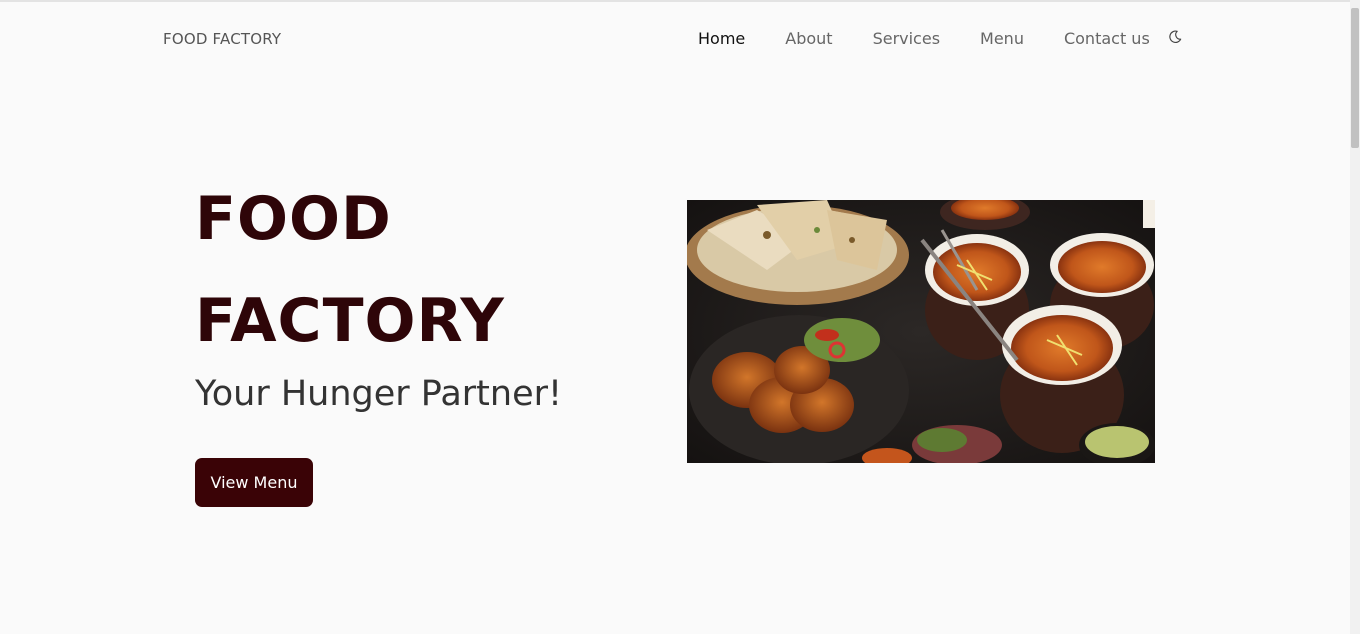 This screenshot has height=634, width=1360. Describe the element at coordinates (222, 39) in the screenshot. I see `brand-logo-text: FOOD FACTORY` at that location.